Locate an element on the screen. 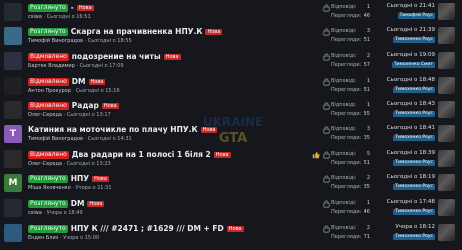 This screenshot has height=250, width=462. thread-start-time: Учора о 21:31 is located at coordinates (93, 188).